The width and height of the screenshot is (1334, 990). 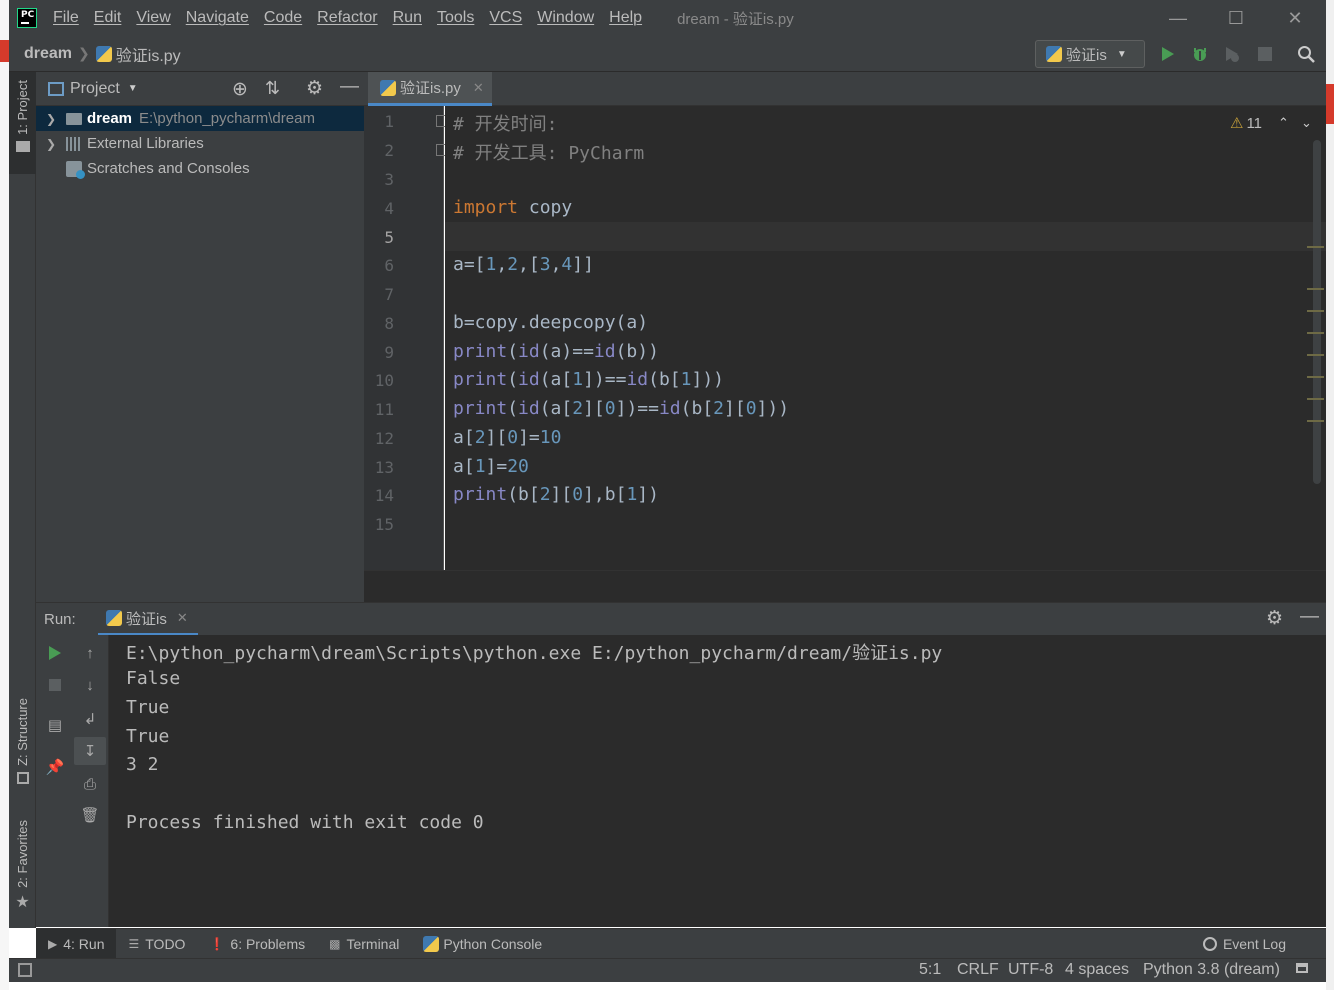 I want to click on run-panel-label: Run:, so click(x=60, y=619).